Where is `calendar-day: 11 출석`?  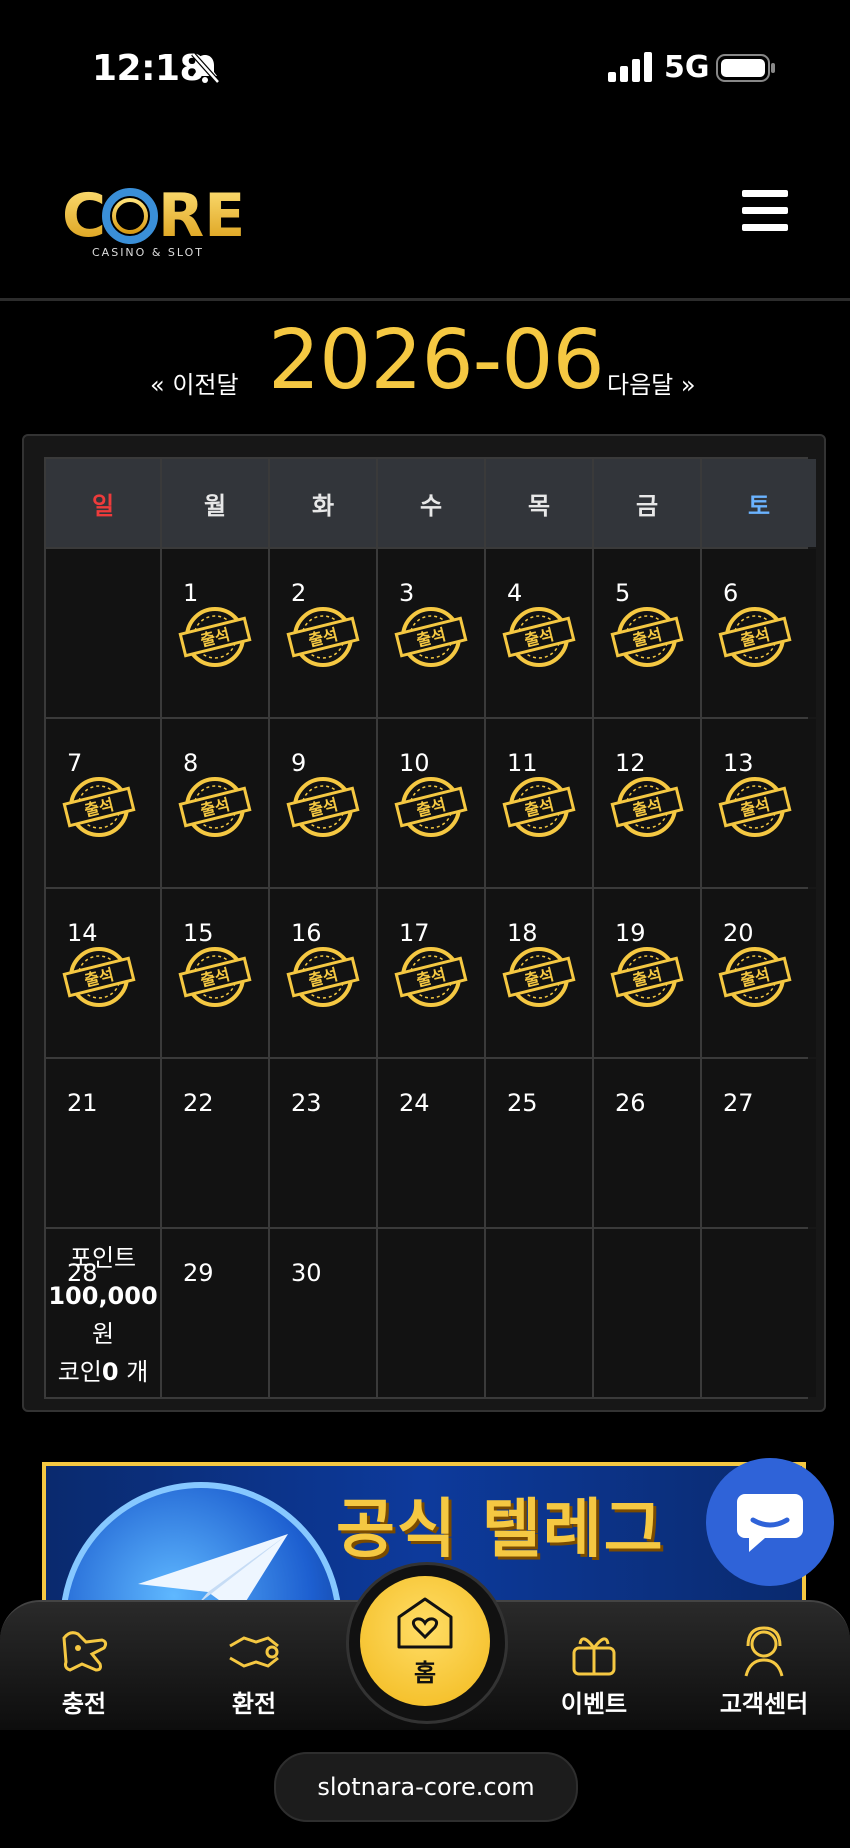
calendar-day: 11 출석 is located at coordinates (539, 803).